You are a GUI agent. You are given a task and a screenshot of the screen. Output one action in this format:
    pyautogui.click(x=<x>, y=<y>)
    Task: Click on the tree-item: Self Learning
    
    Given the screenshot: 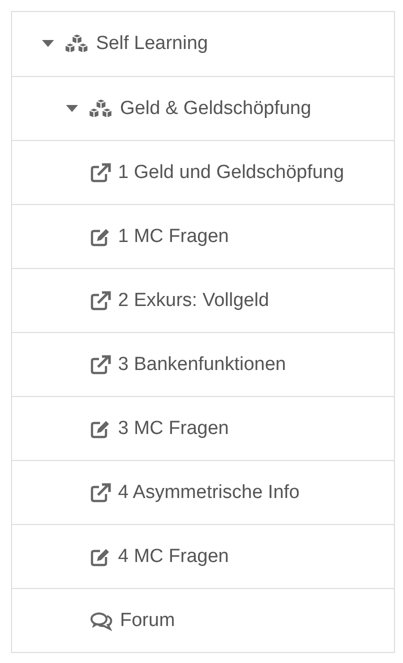 What is the action you would take?
    pyautogui.click(x=203, y=44)
    